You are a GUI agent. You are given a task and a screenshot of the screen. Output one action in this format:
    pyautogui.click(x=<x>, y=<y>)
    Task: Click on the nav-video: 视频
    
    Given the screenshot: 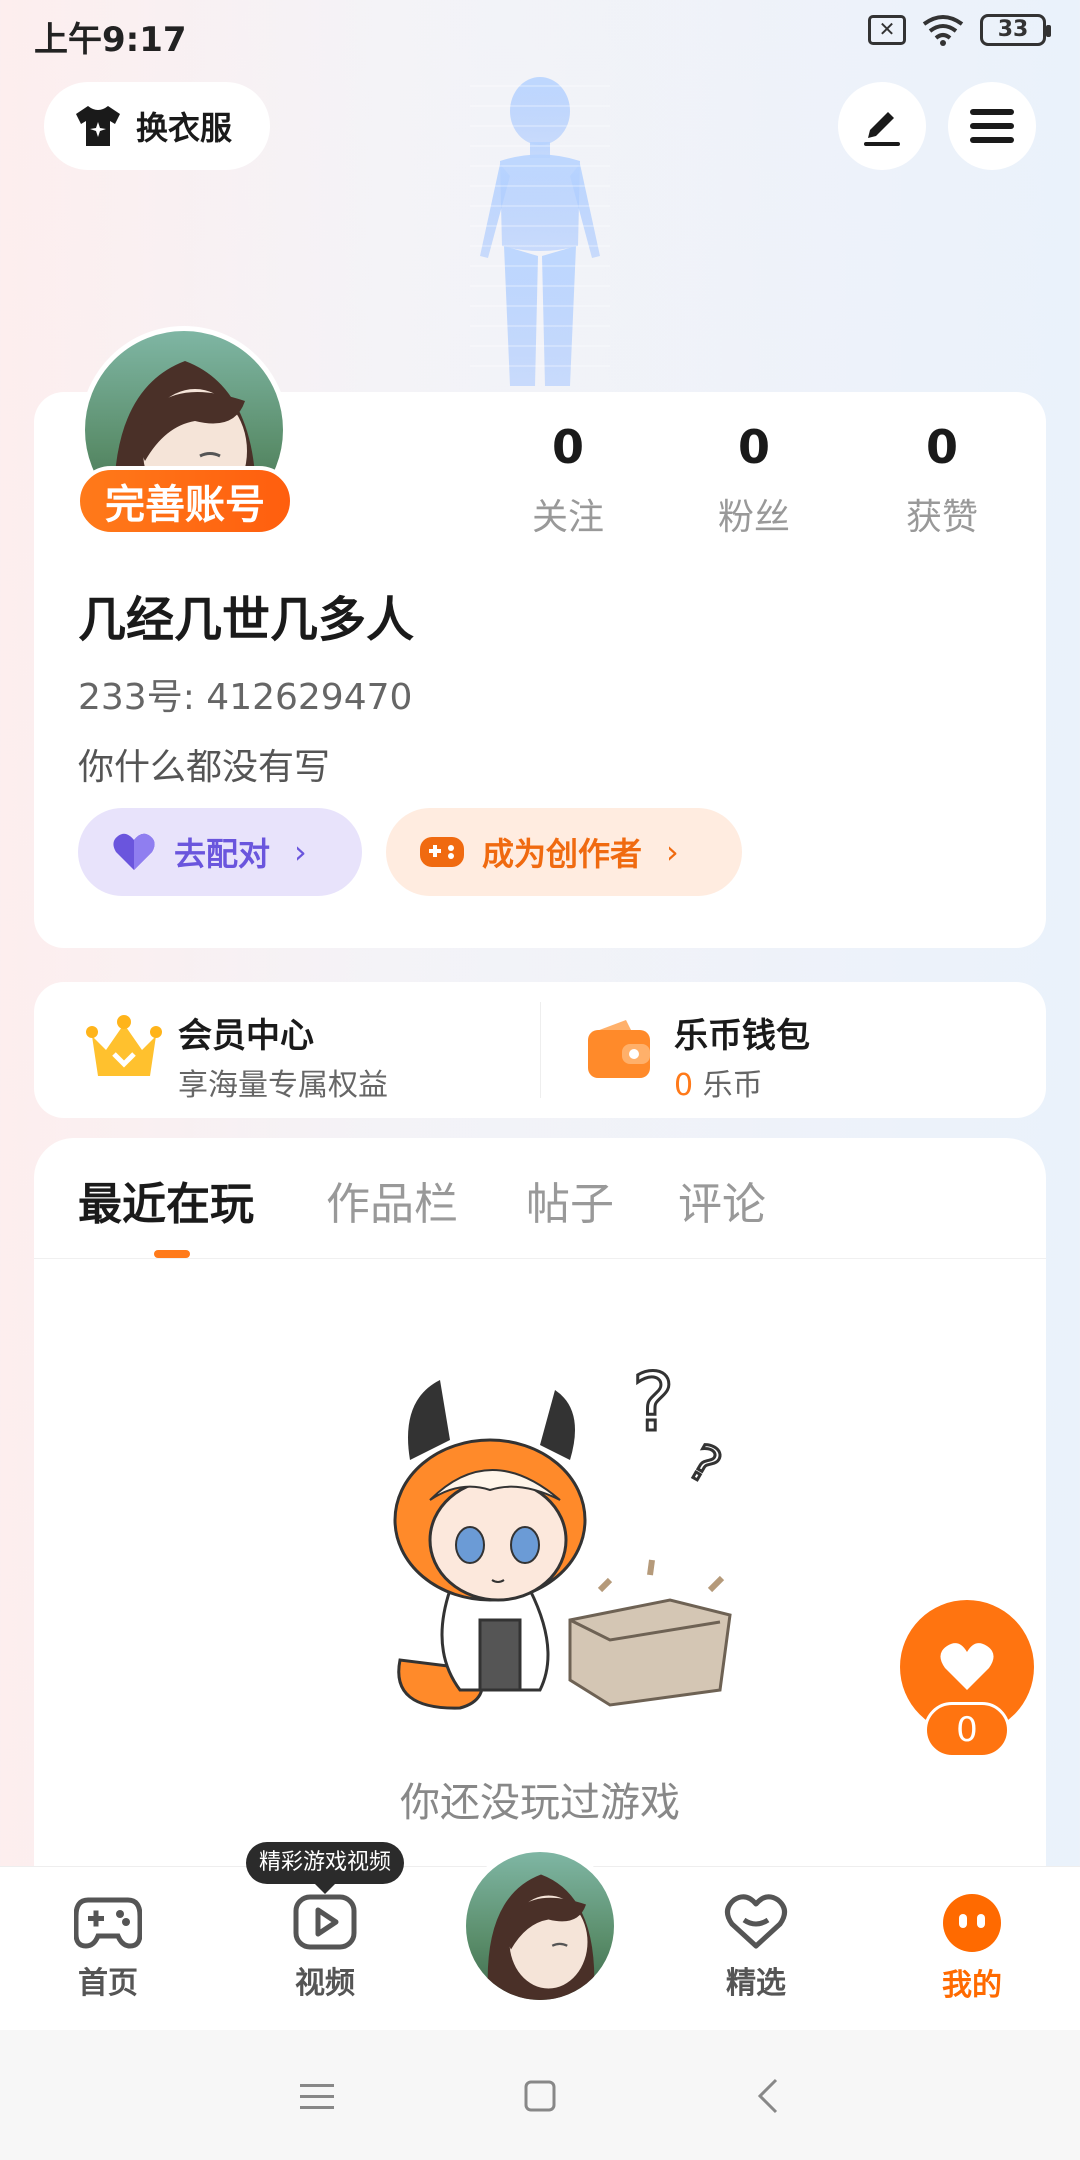 What is the action you would take?
    pyautogui.click(x=325, y=1948)
    